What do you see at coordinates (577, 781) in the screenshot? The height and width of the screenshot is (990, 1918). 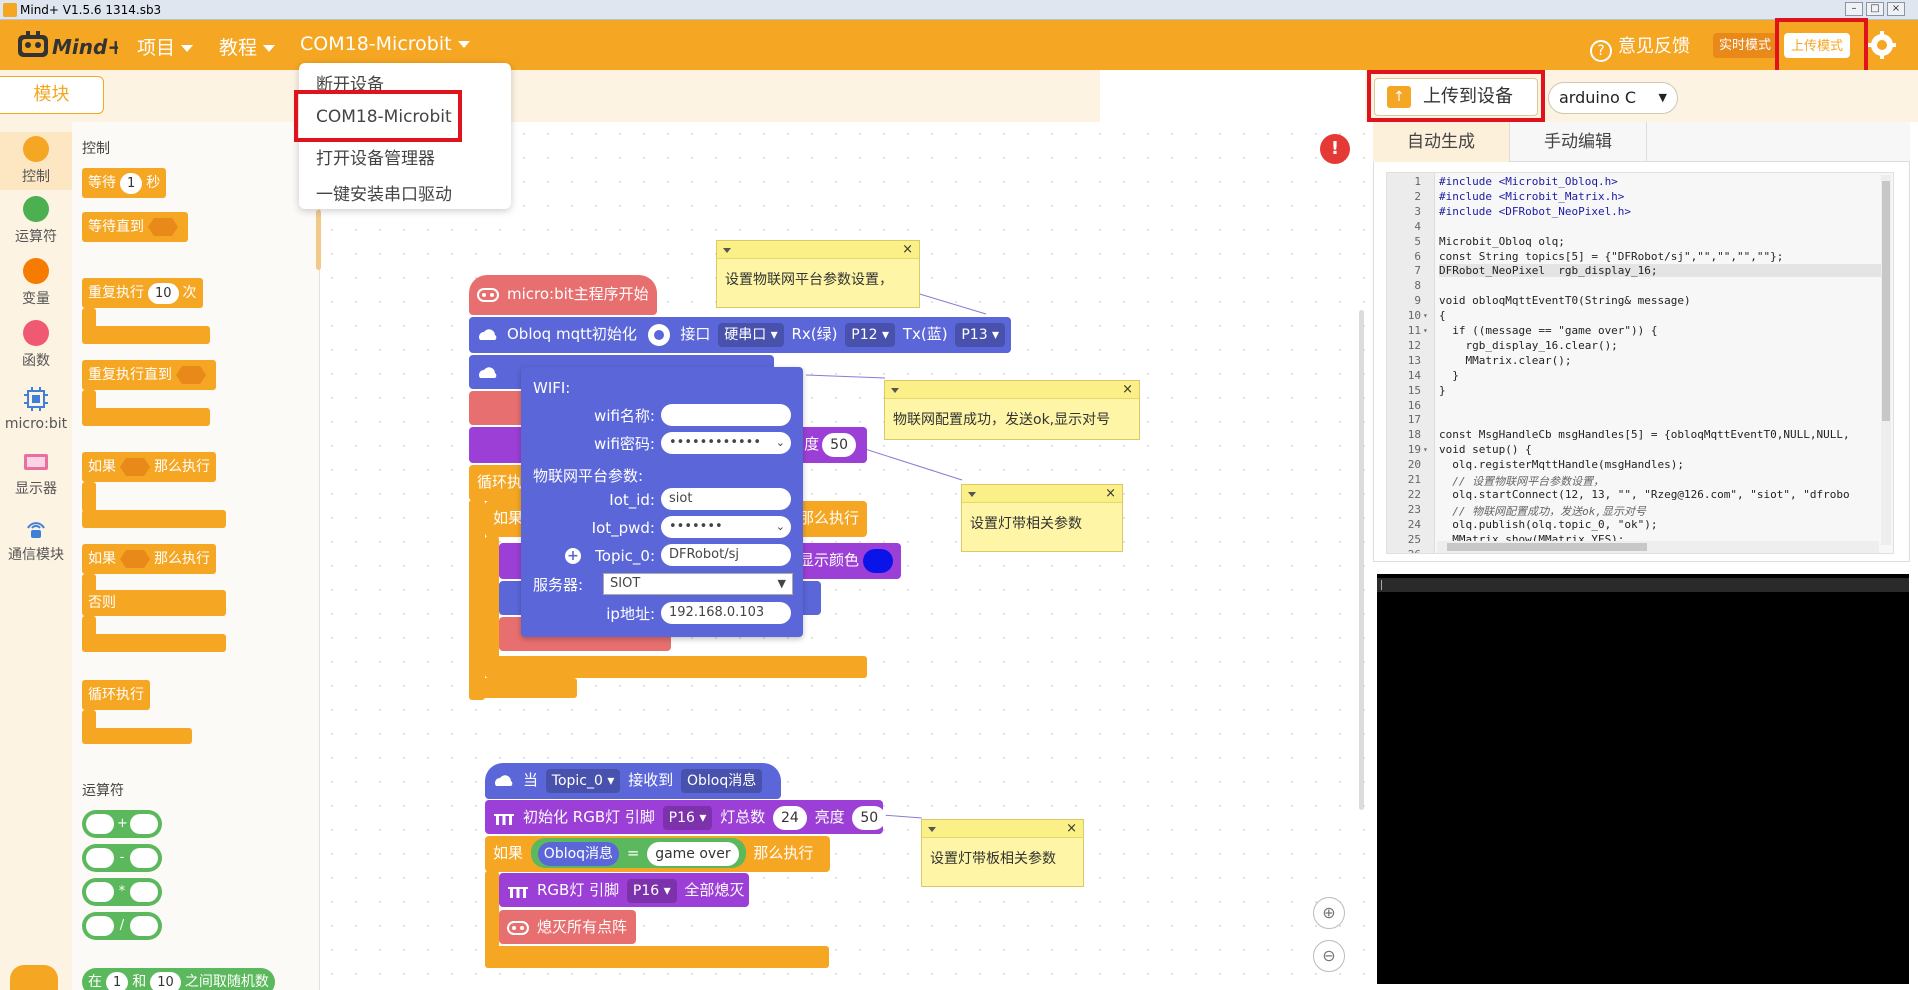 I see `topic-value: Topic_0` at bounding box center [577, 781].